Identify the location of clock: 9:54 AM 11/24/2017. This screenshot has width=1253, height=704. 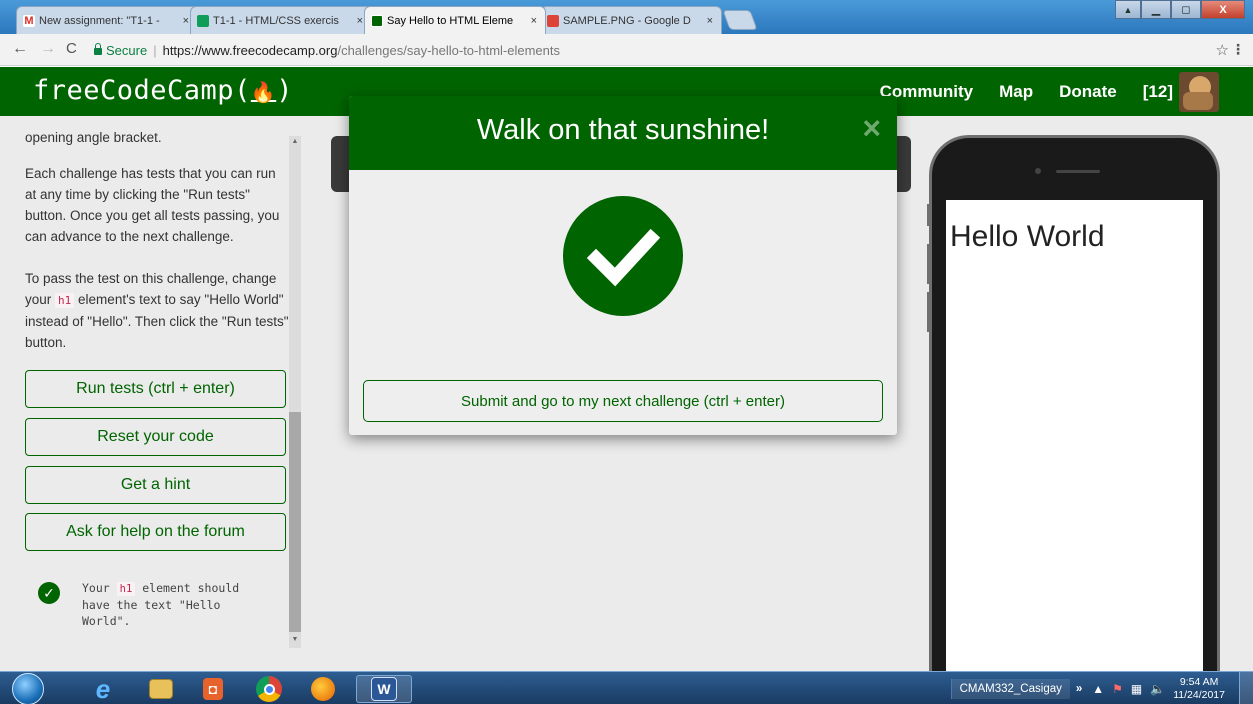
(1199, 689).